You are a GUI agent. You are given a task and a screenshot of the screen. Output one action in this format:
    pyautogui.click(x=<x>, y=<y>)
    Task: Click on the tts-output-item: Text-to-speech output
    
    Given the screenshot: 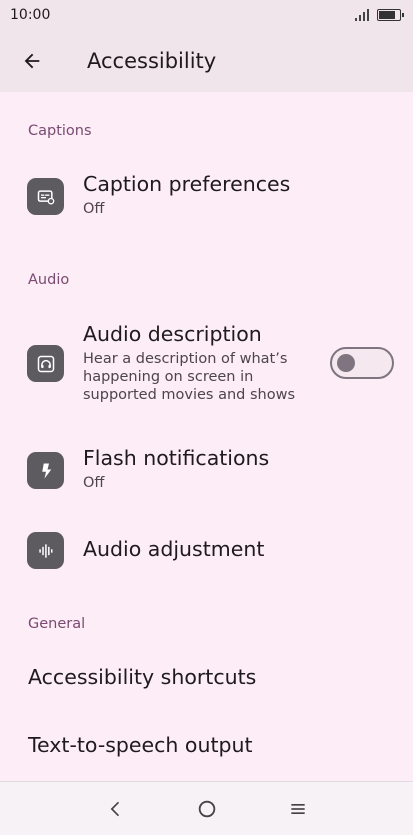 What is the action you would take?
    pyautogui.click(x=206, y=747)
    